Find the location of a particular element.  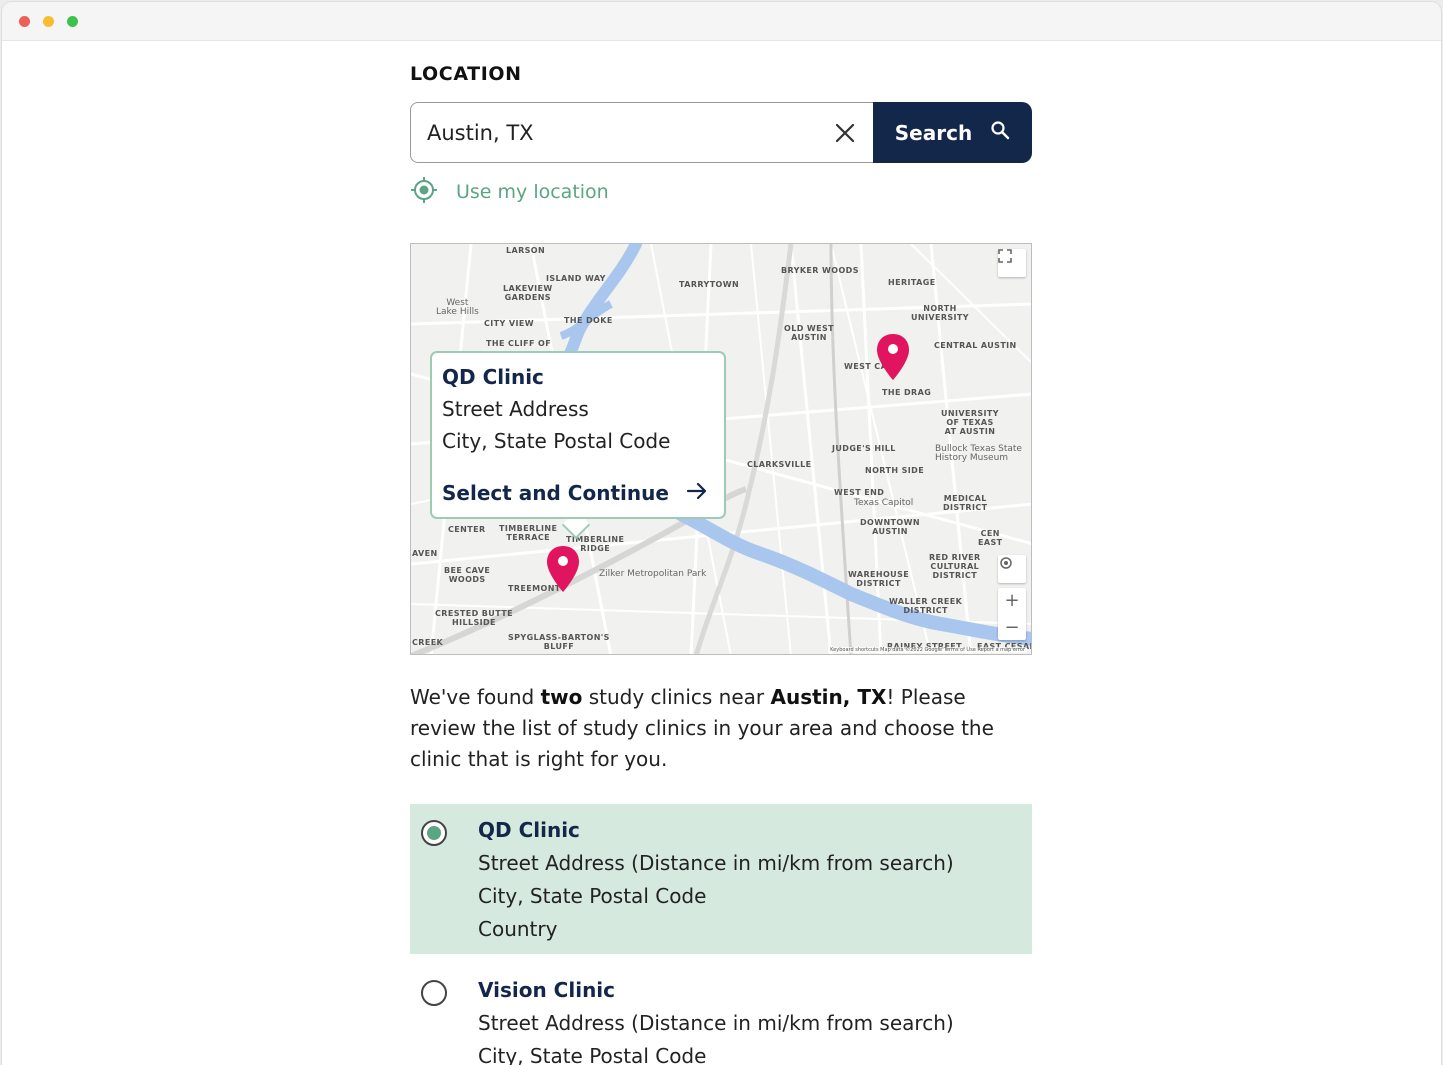

search-button: Search is located at coordinates (952, 132).